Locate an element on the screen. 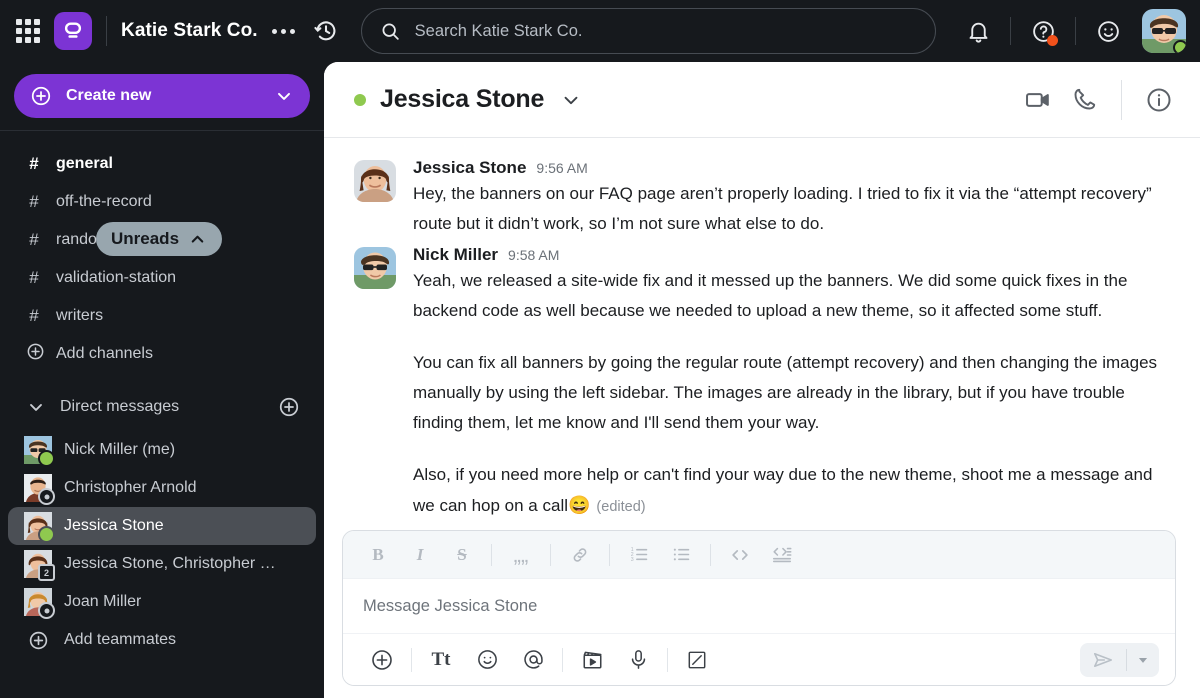  video-clip-button is located at coordinates (592, 660).